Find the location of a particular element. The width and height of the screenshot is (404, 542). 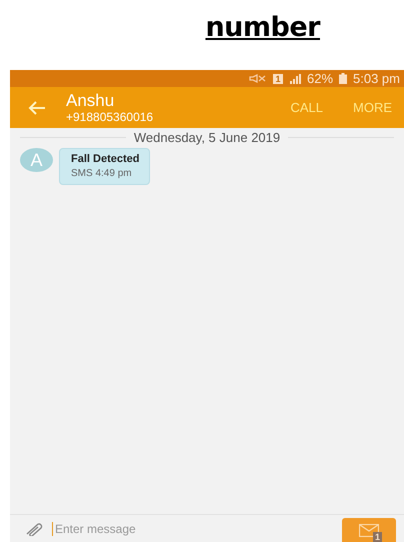

document-heading: number is located at coordinates (262, 28).